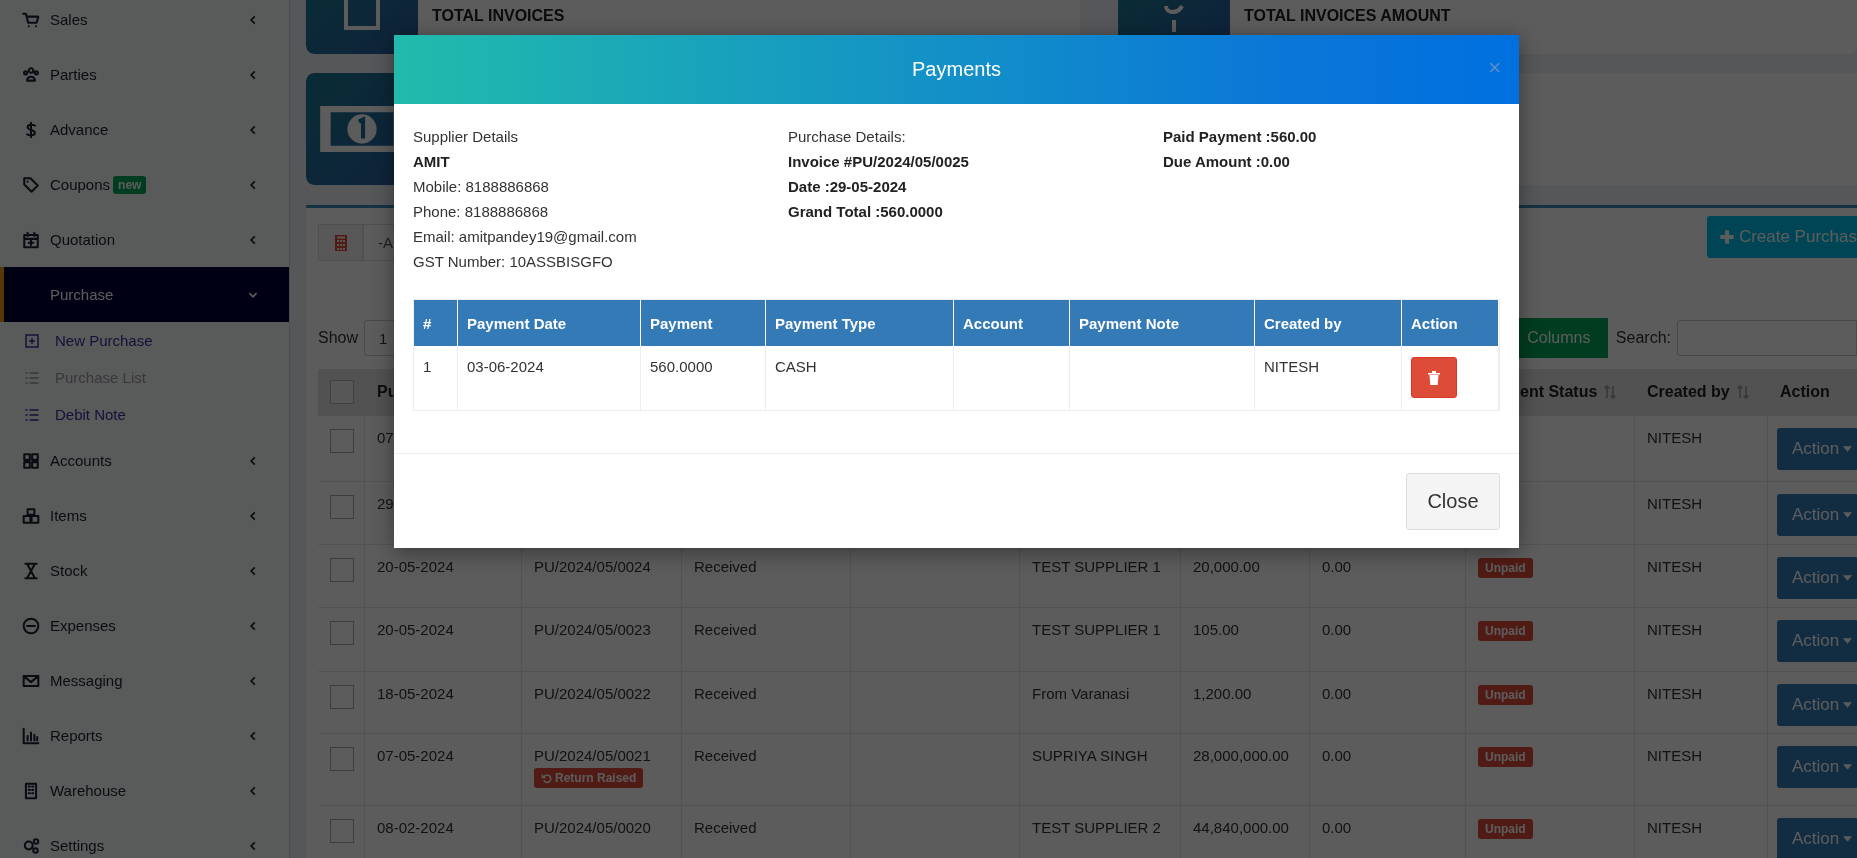 Image resolution: width=1857 pixels, height=858 pixels. What do you see at coordinates (1805, 392) in the screenshot?
I see `column-header: Action` at bounding box center [1805, 392].